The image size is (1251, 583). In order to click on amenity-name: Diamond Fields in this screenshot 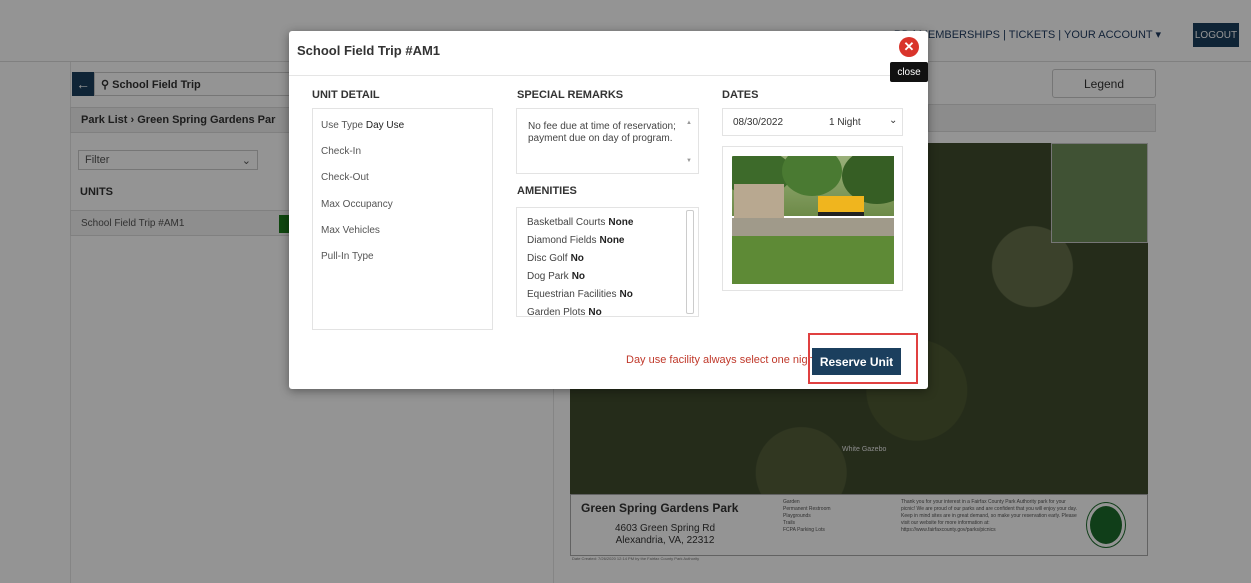, I will do `click(562, 240)`.